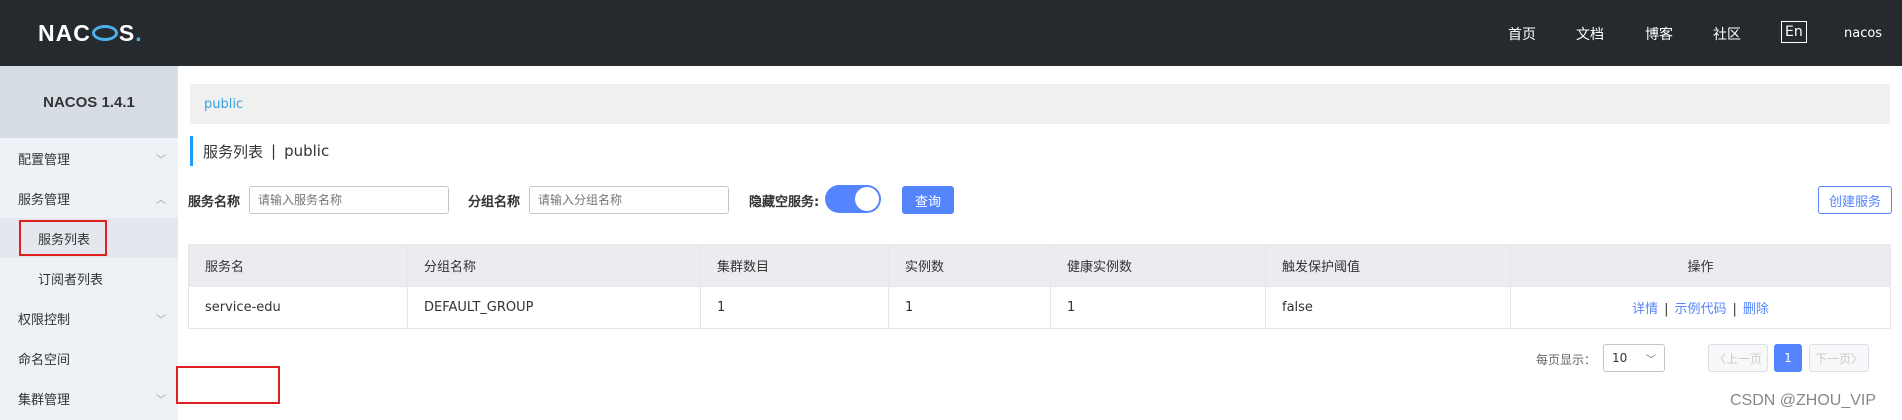 This screenshot has height=420, width=1902. Describe the element at coordinates (298, 265) in the screenshot. I see `column-header: 服务名` at that location.